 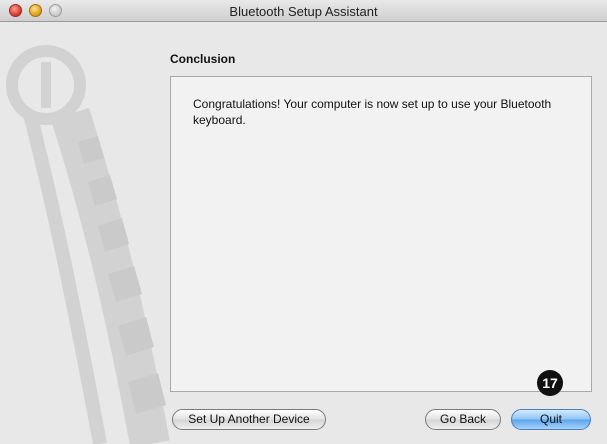 I want to click on page-title: Conclusion, so click(x=203, y=59).